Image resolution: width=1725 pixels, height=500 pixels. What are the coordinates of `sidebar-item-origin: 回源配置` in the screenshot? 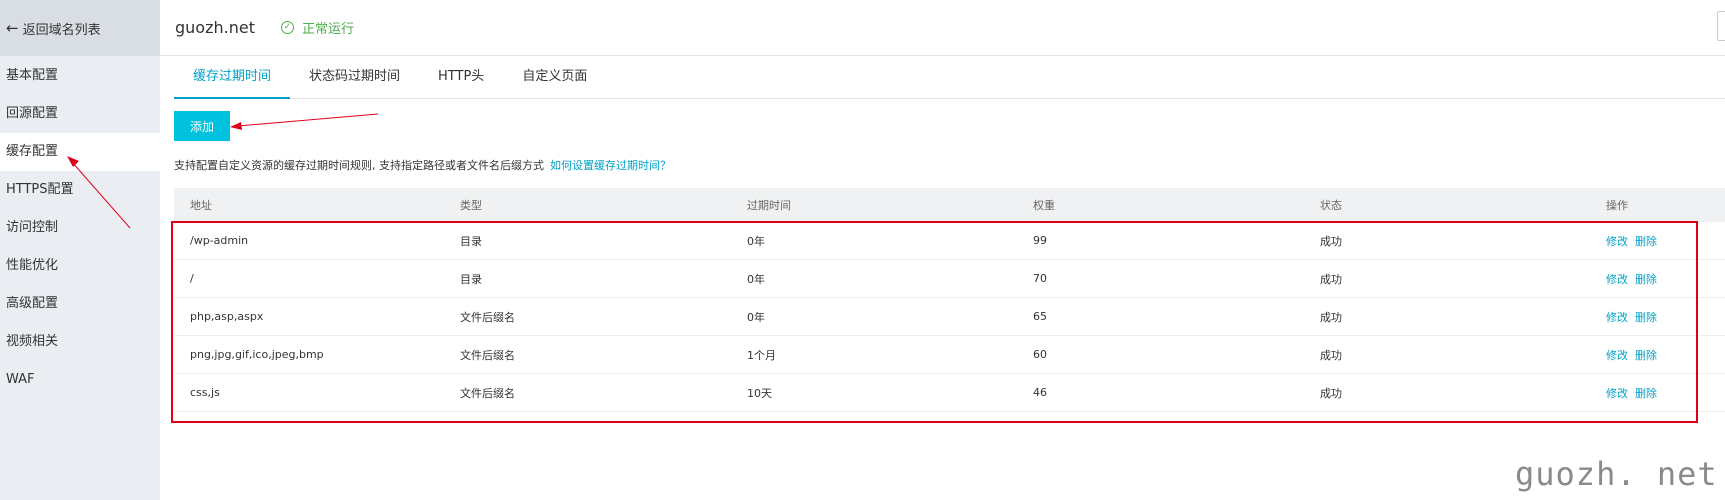 It's located at (80, 114).